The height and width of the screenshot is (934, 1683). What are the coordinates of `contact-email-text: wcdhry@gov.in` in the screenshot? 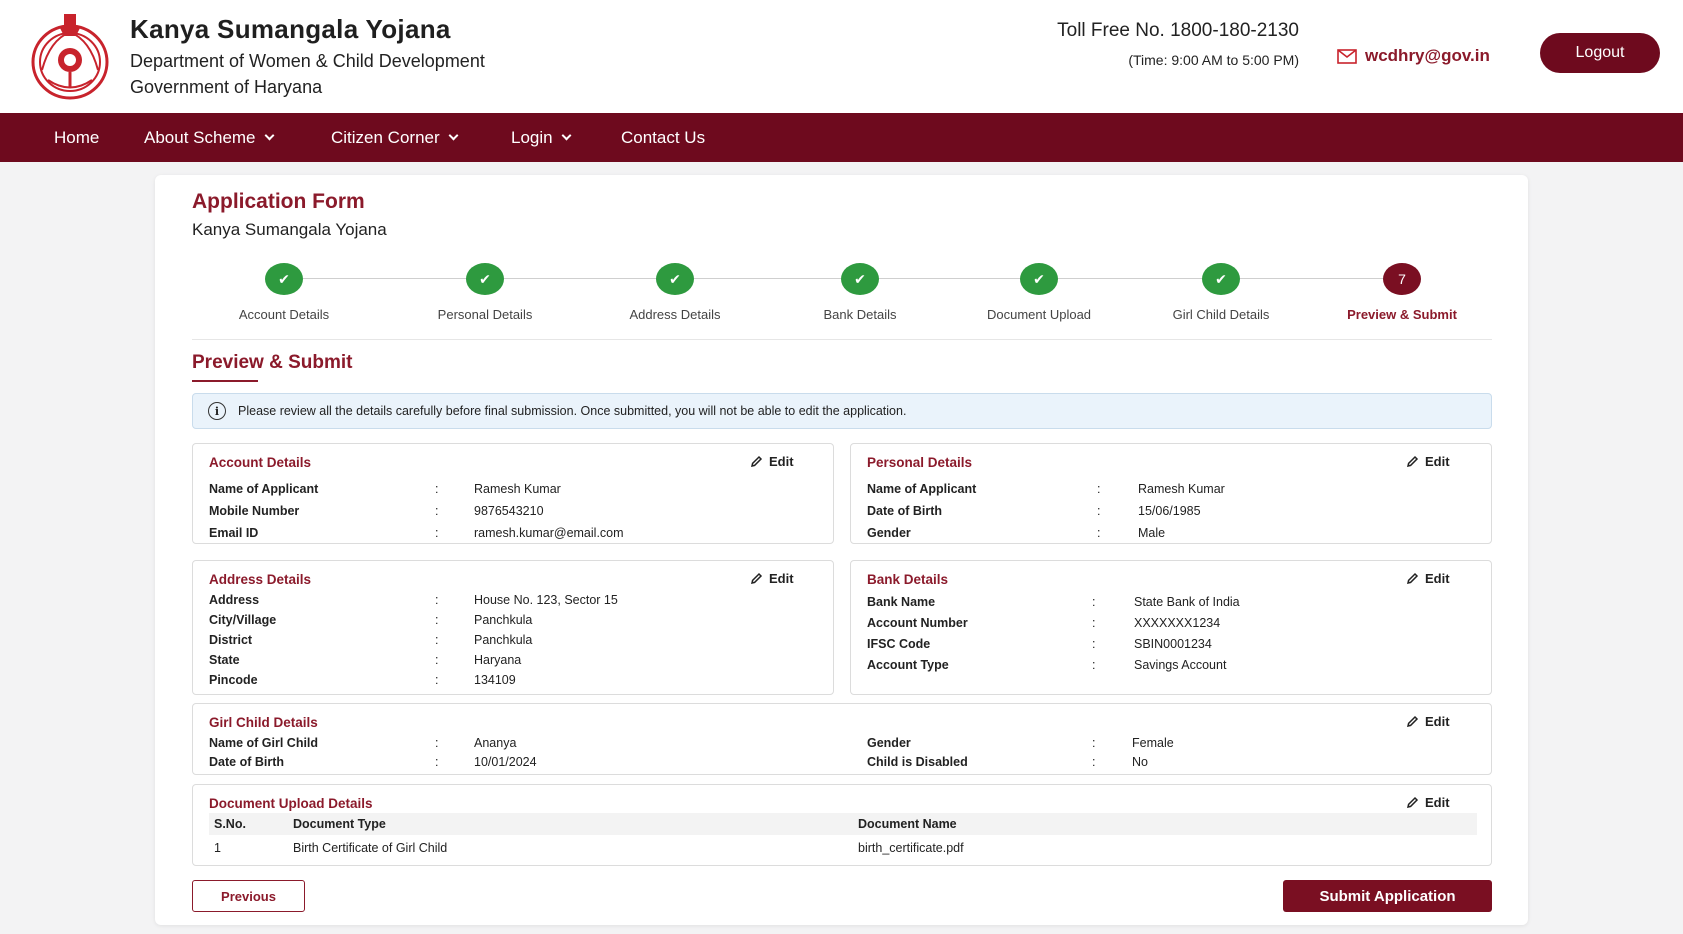 It's located at (1427, 55).